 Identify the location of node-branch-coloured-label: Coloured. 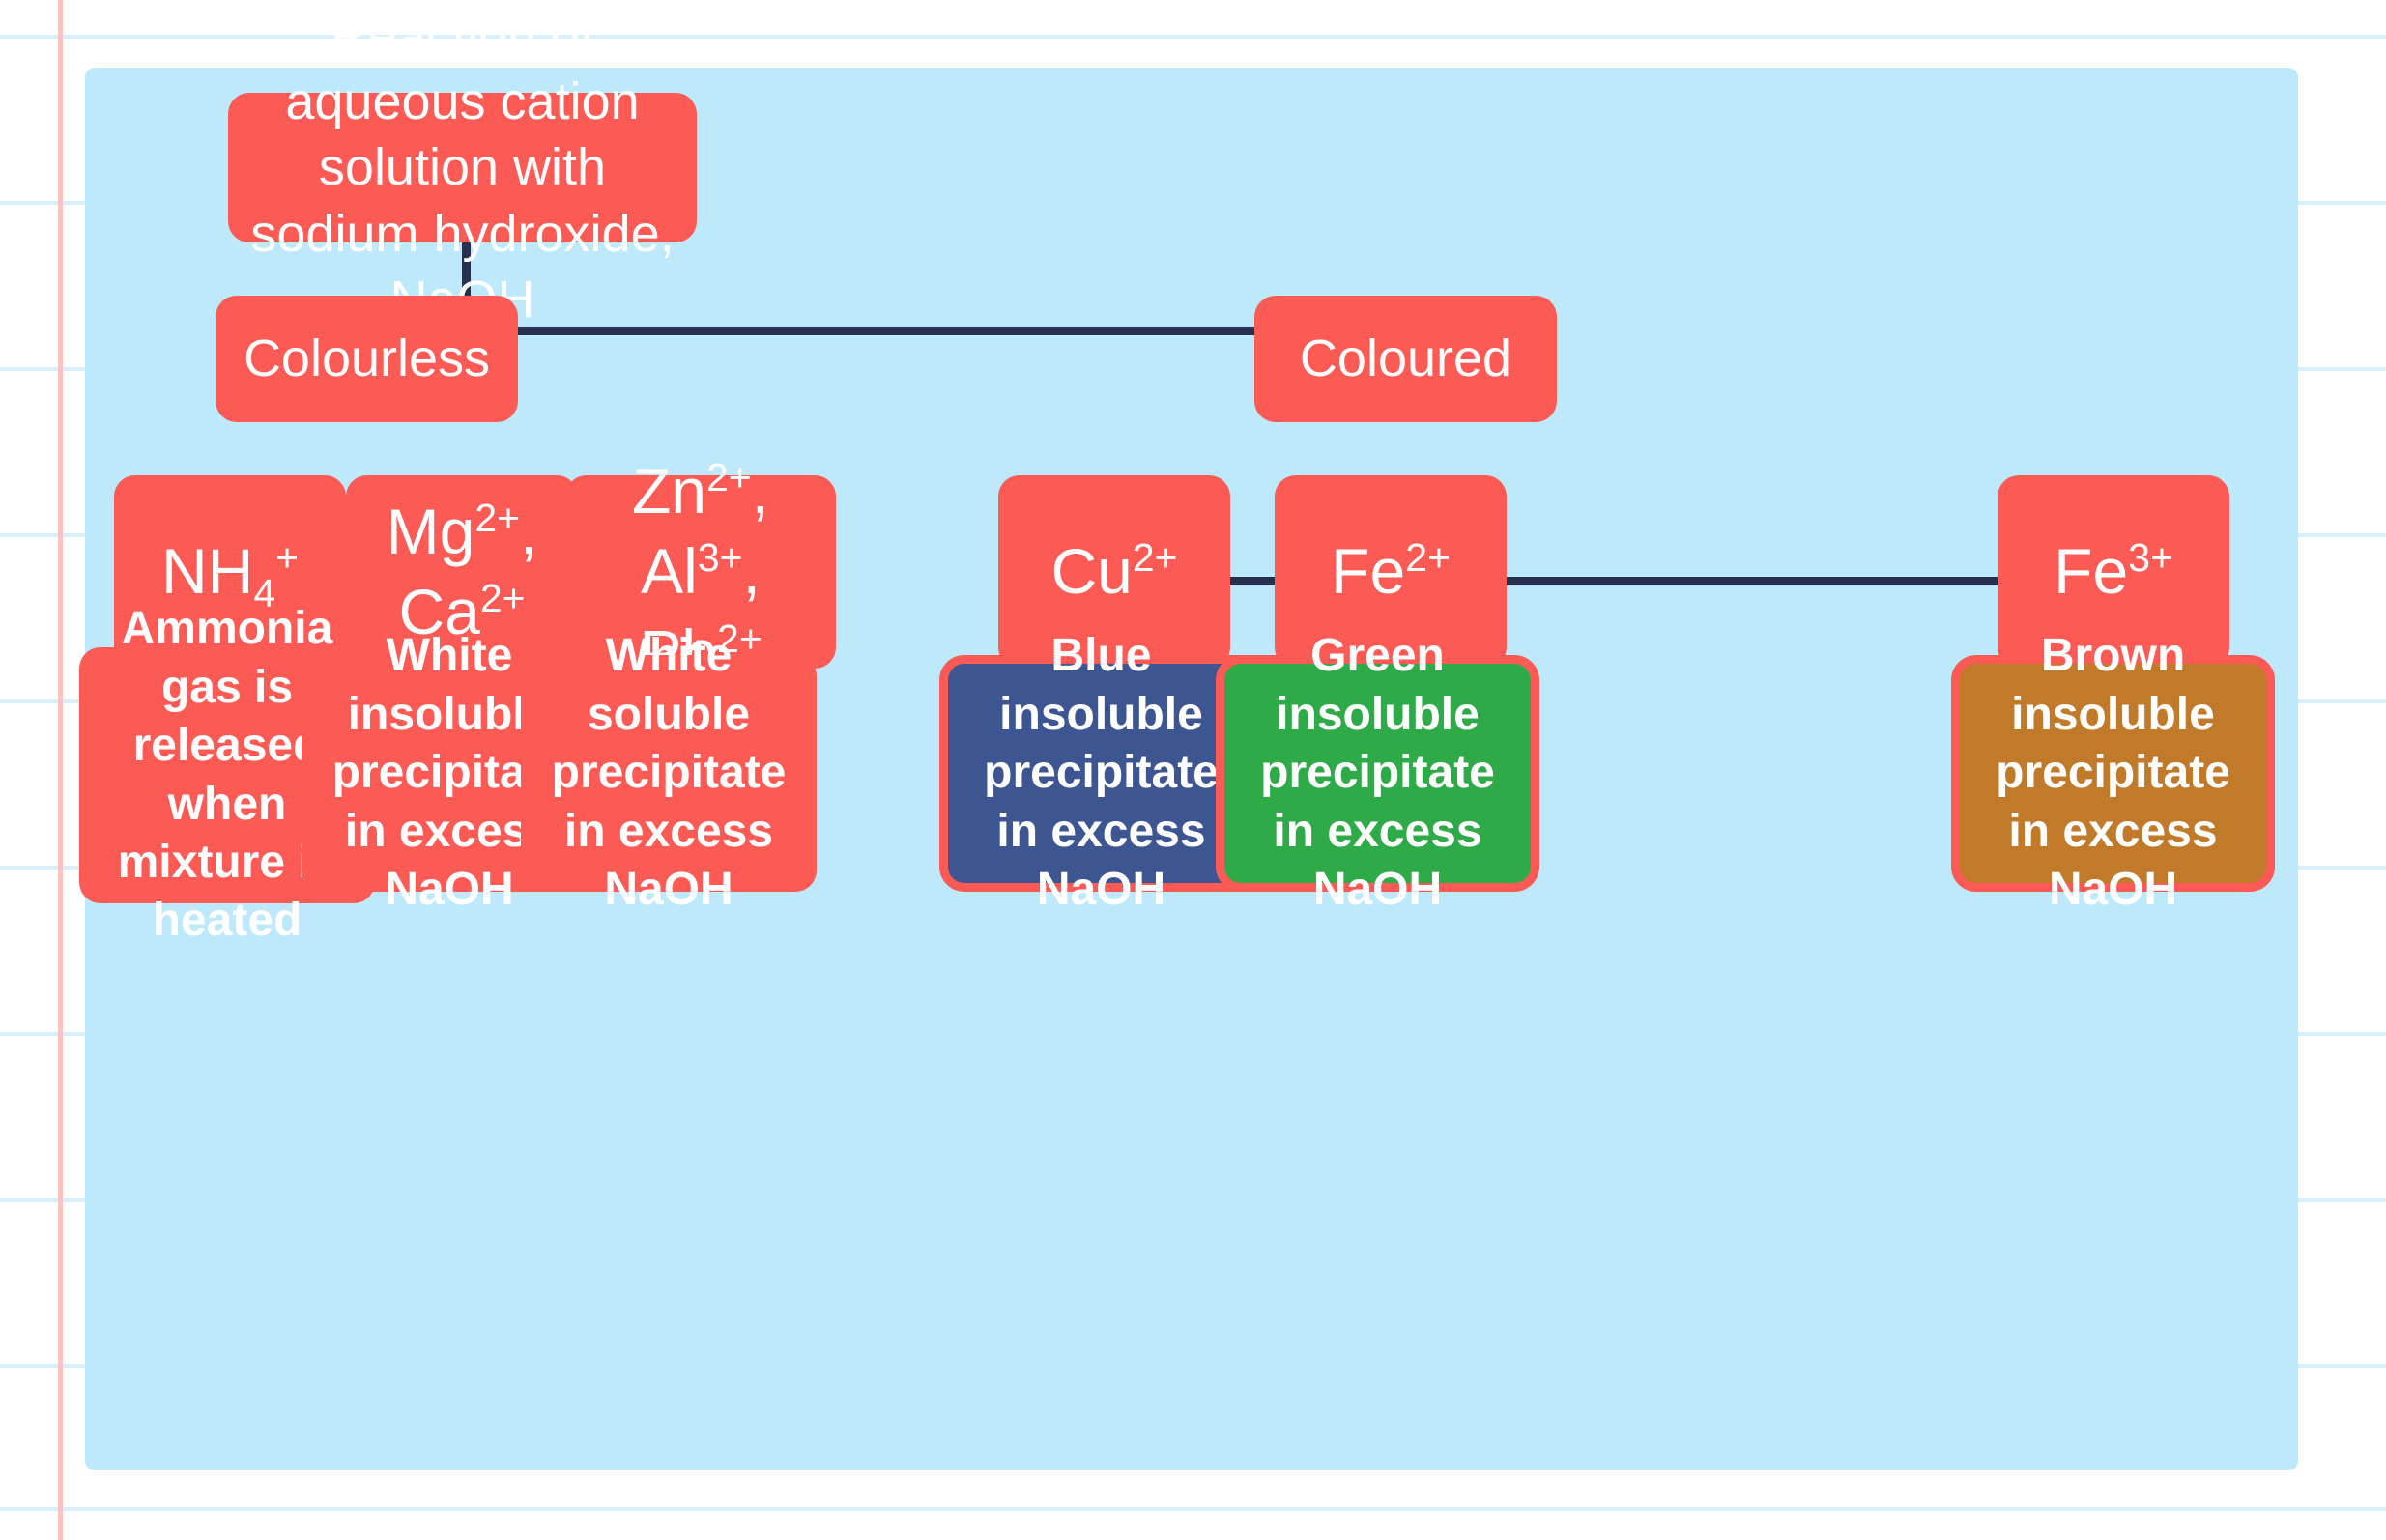
(1405, 358).